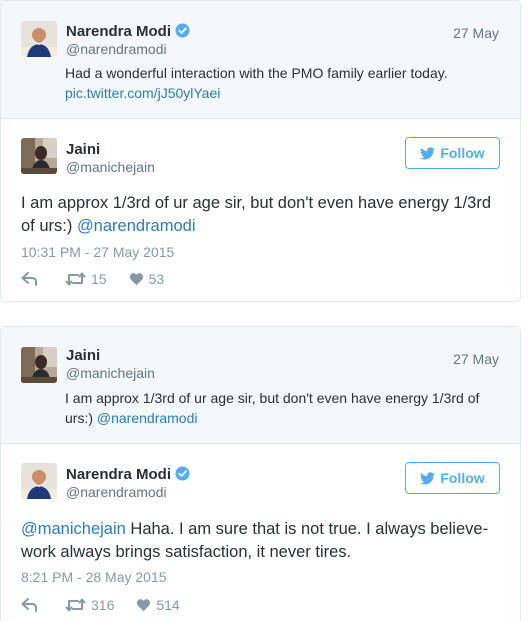 The image size is (528, 621). Describe the element at coordinates (97, 252) in the screenshot. I see `tweet-timestamp: 10:31 PM - 27 May 2015` at that location.